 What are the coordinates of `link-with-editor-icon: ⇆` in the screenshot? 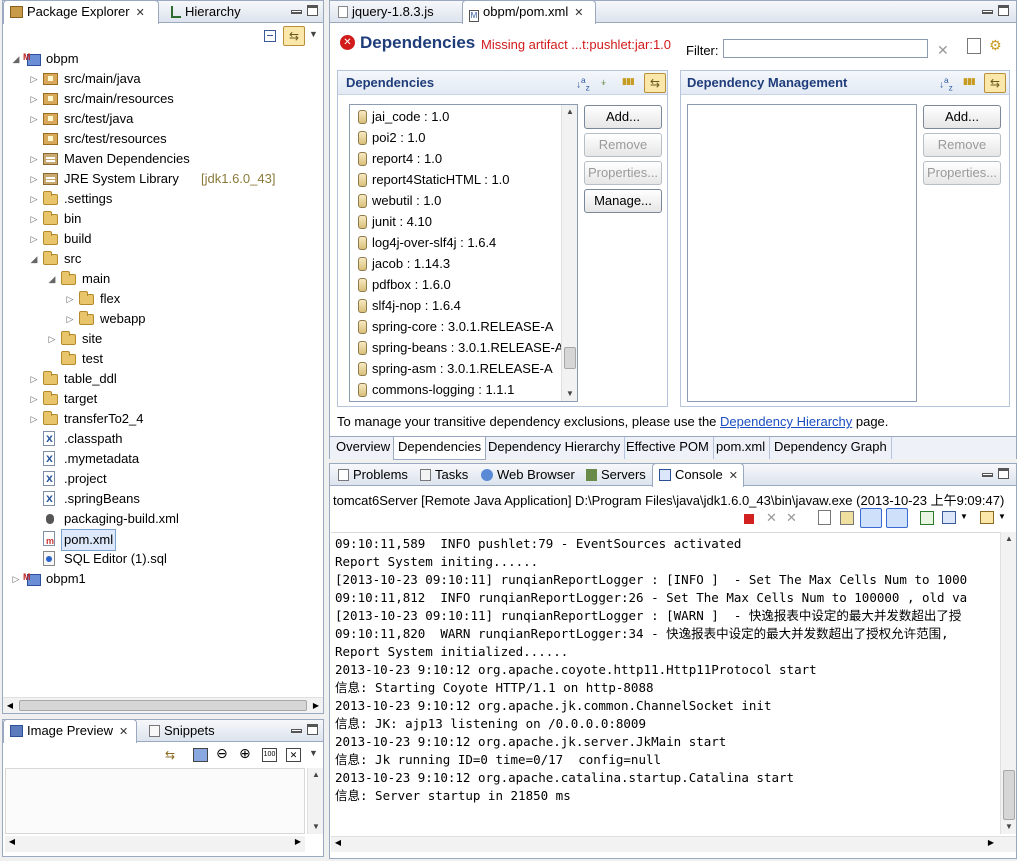 It's located at (294, 36).